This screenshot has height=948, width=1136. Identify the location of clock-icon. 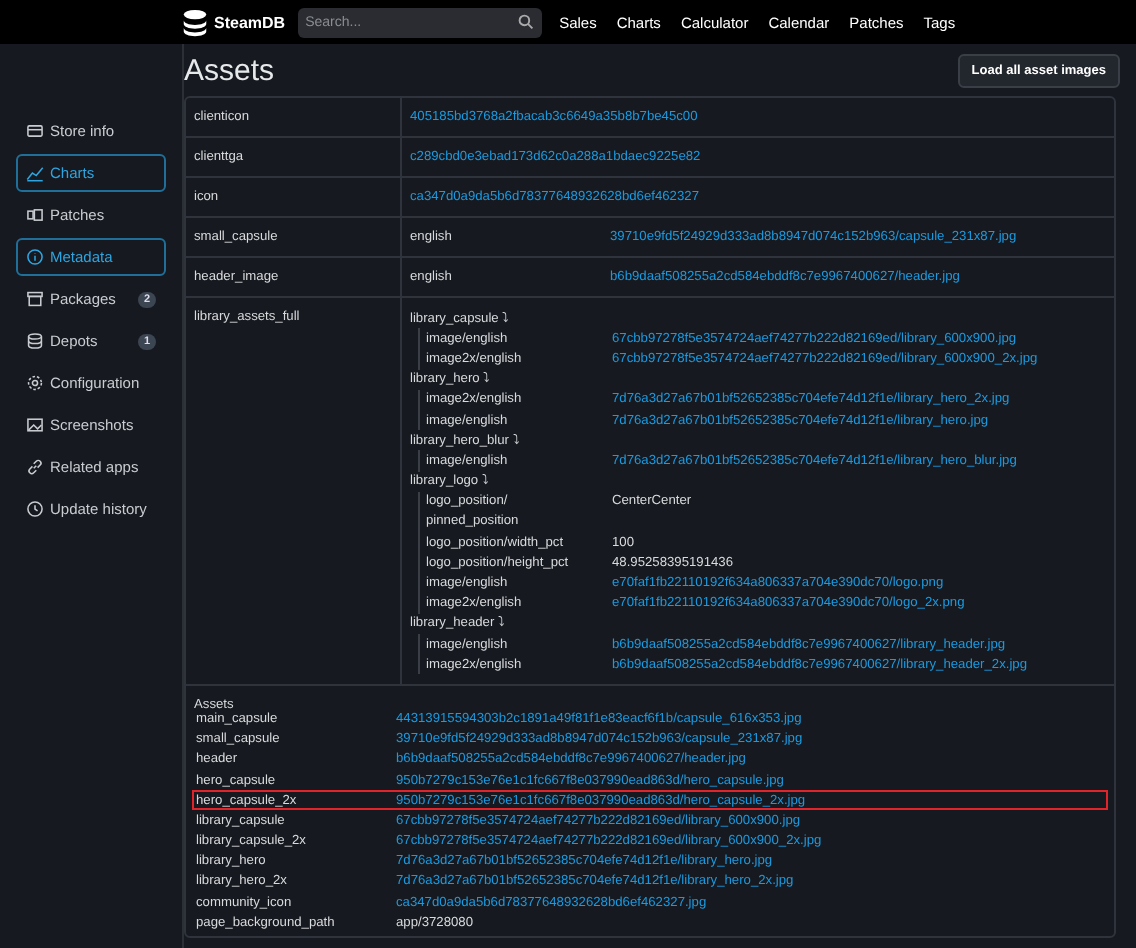
(35, 509).